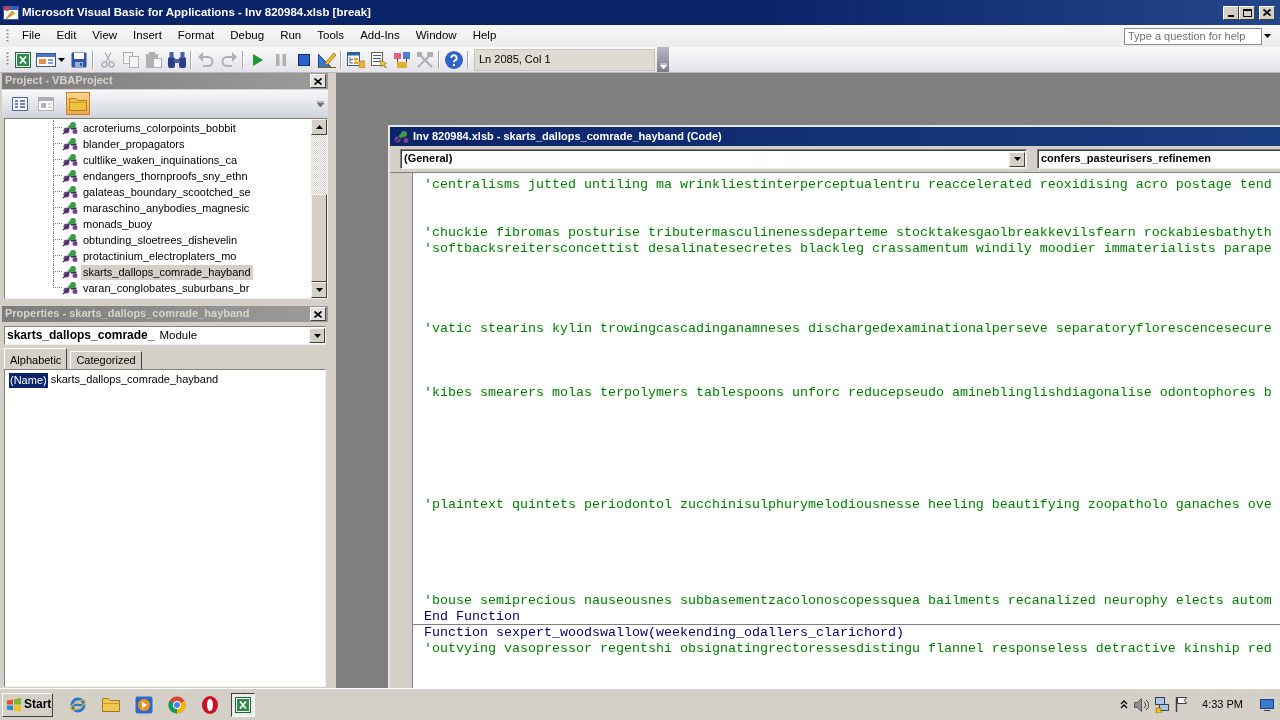 Image resolution: width=1280 pixels, height=720 pixels. I want to click on tree-item: obtunding_sloetrees_dishevelin, so click(160, 240).